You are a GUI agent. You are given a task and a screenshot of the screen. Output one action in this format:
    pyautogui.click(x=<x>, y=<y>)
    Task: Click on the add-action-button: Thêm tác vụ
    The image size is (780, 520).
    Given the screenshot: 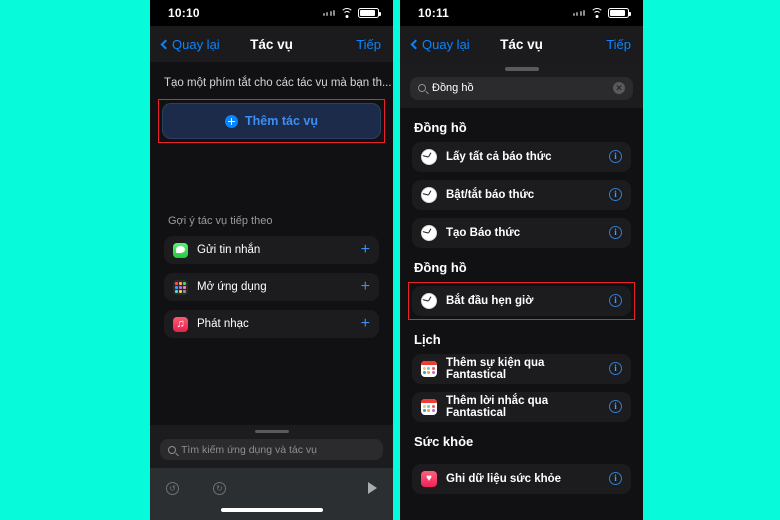 What is the action you would take?
    pyautogui.click(x=271, y=121)
    